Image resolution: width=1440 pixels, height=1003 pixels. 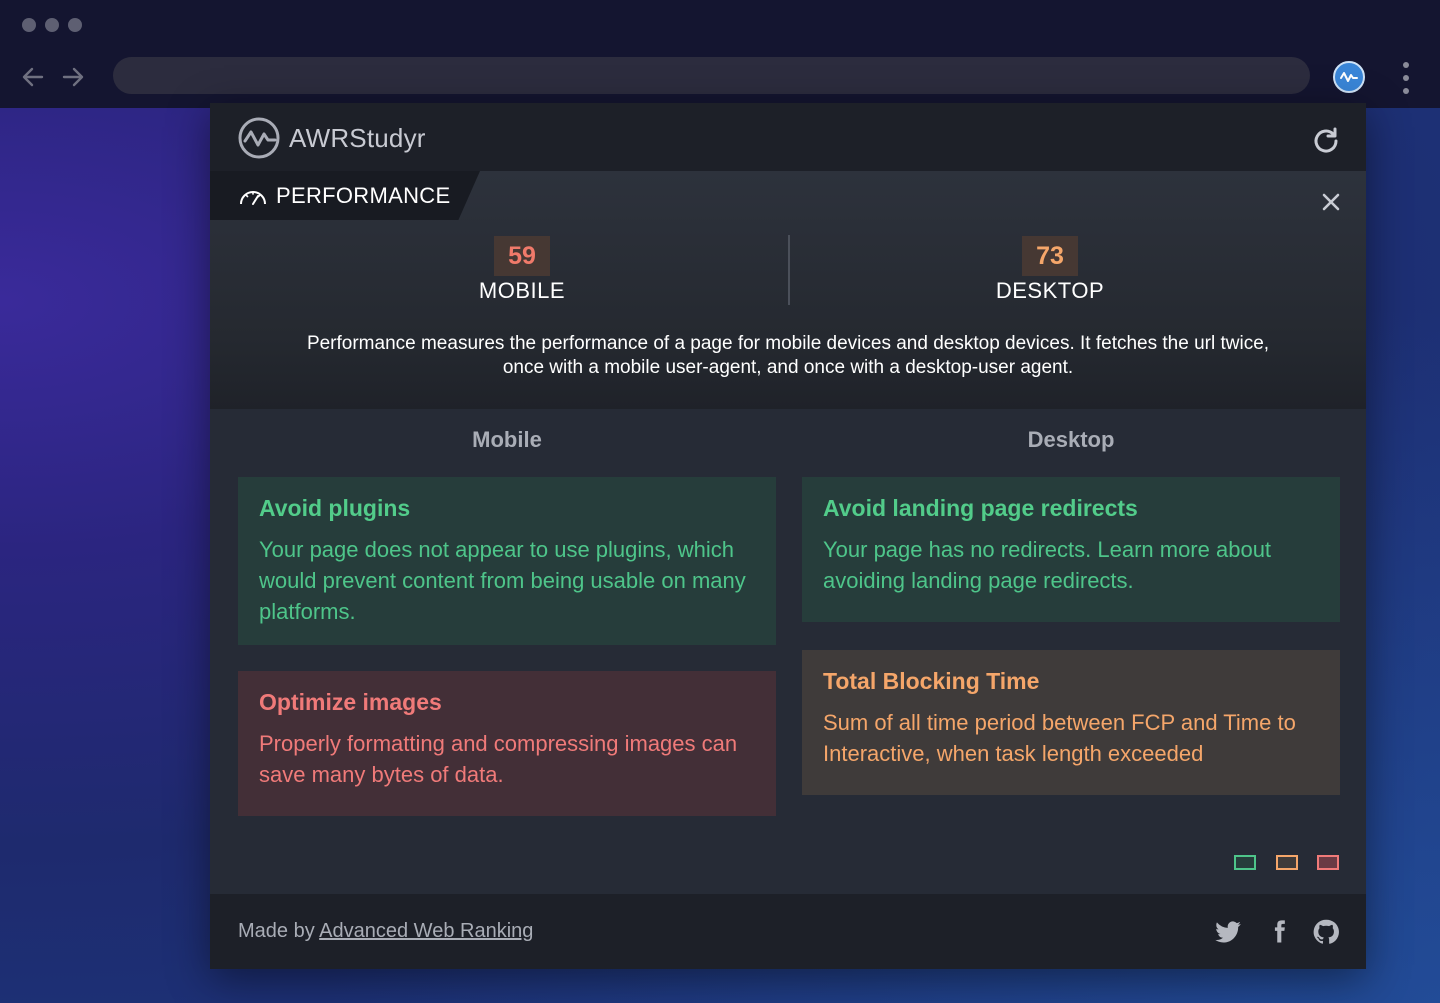 I want to click on desktop-column-heading: Desktop, so click(x=1071, y=439).